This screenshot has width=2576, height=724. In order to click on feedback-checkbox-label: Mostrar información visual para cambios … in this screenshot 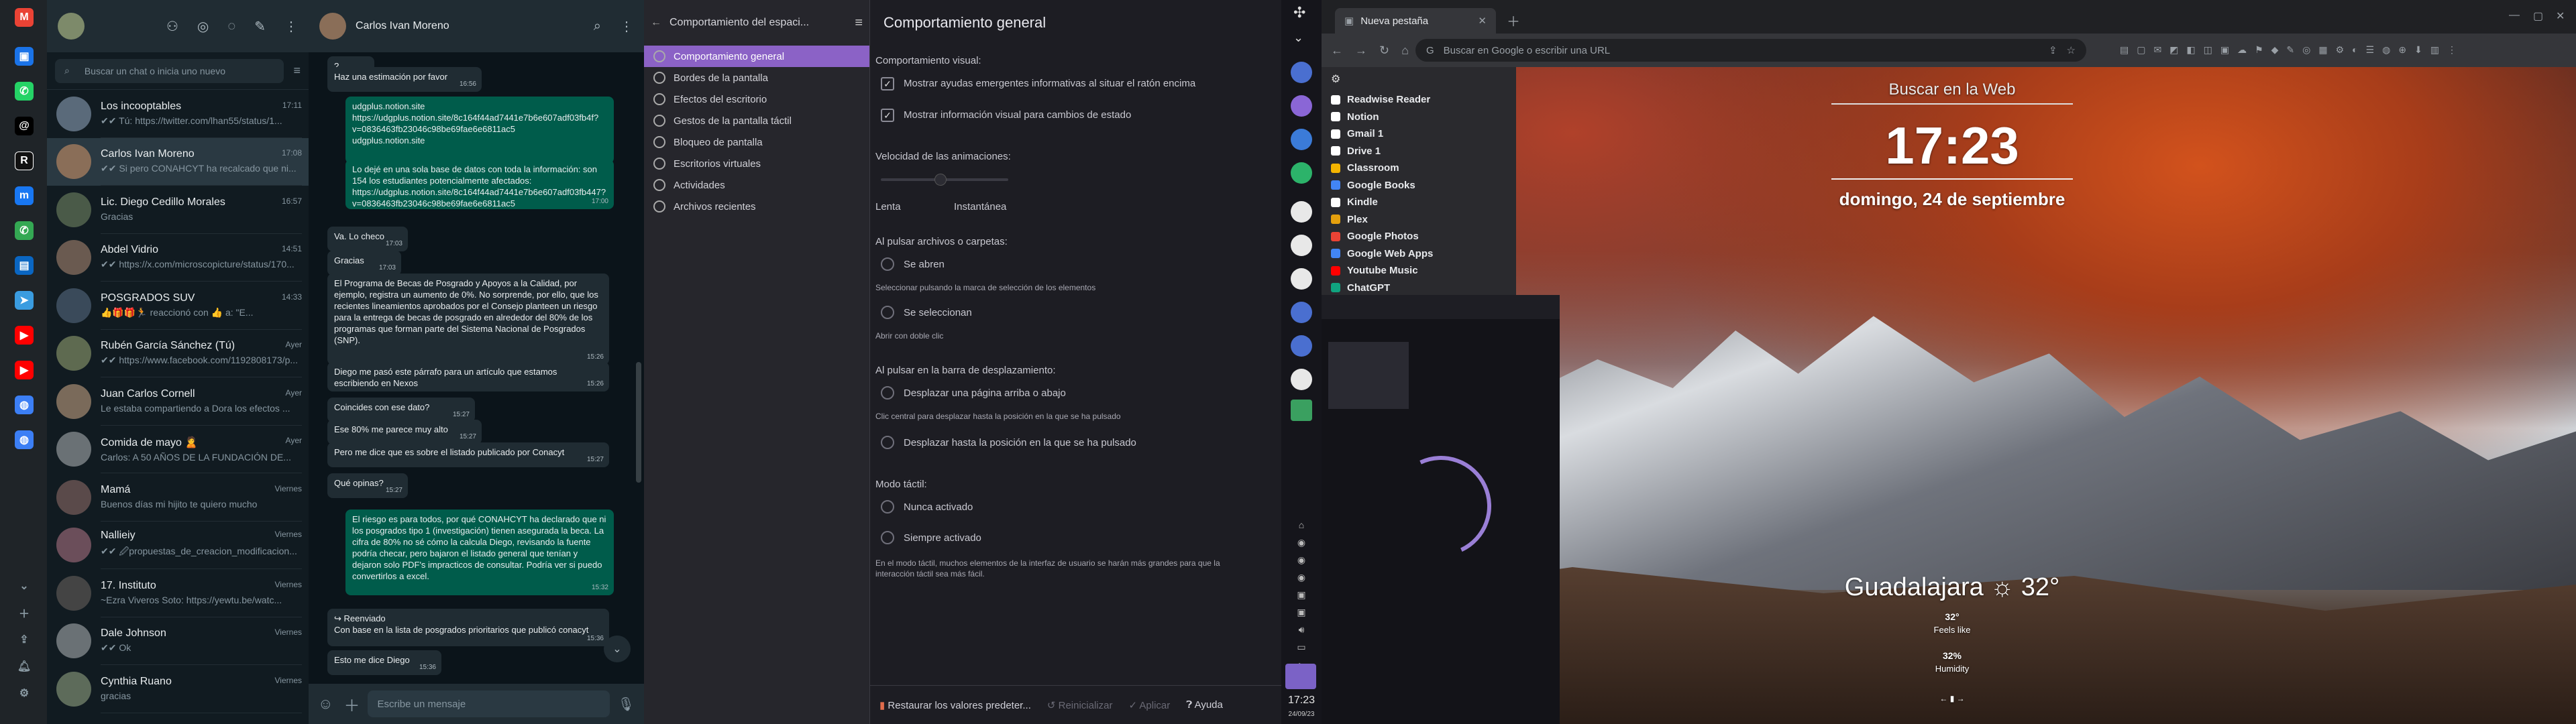, I will do `click(1017, 115)`.